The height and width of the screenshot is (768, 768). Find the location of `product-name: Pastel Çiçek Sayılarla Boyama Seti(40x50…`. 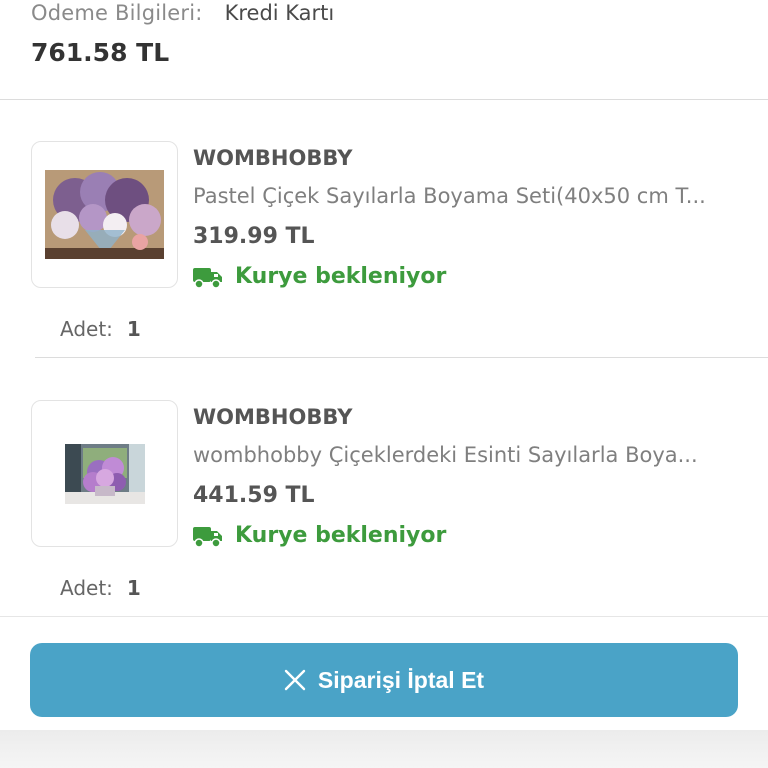

product-name: Pastel Çiçek Sayılarla Boyama Seti(40x50… is located at coordinates (473, 196).